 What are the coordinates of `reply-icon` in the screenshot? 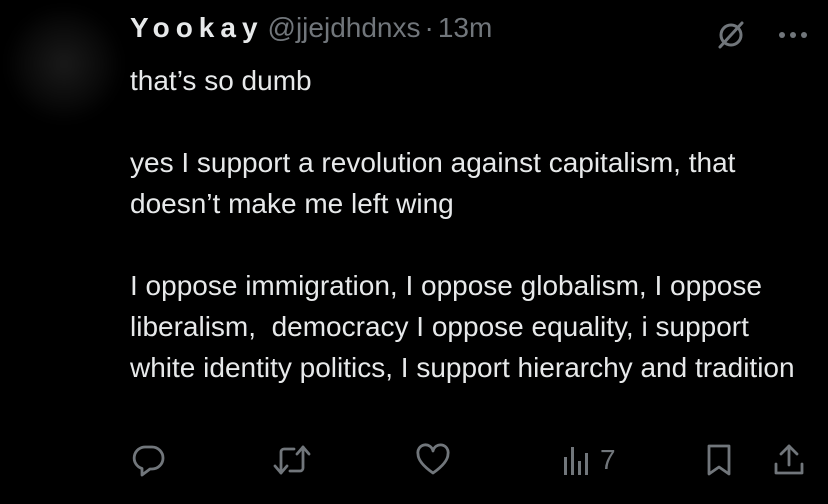 It's located at (149, 460).